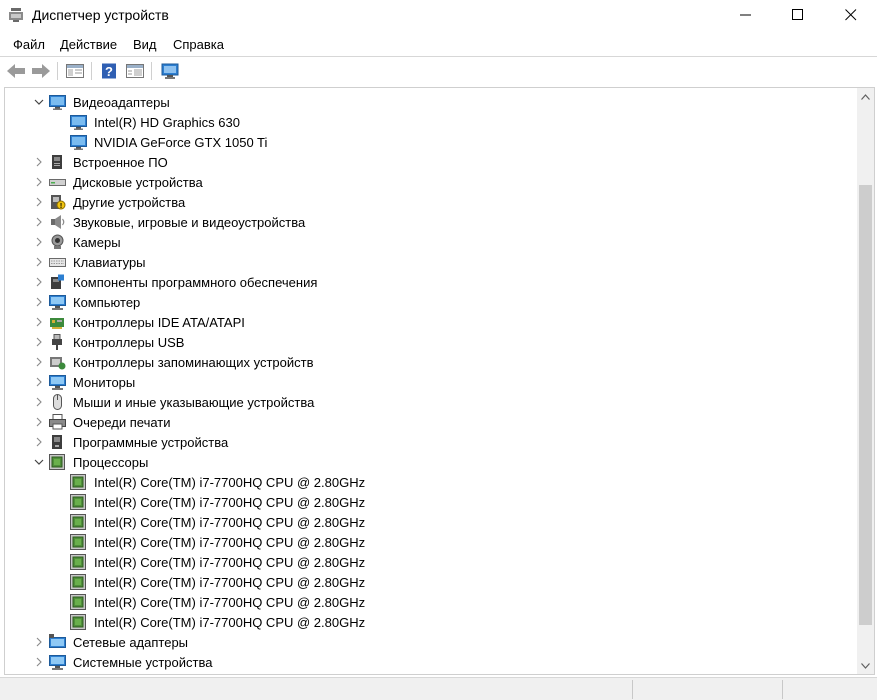 The image size is (877, 700). I want to click on scroll-up-button, so click(865, 96).